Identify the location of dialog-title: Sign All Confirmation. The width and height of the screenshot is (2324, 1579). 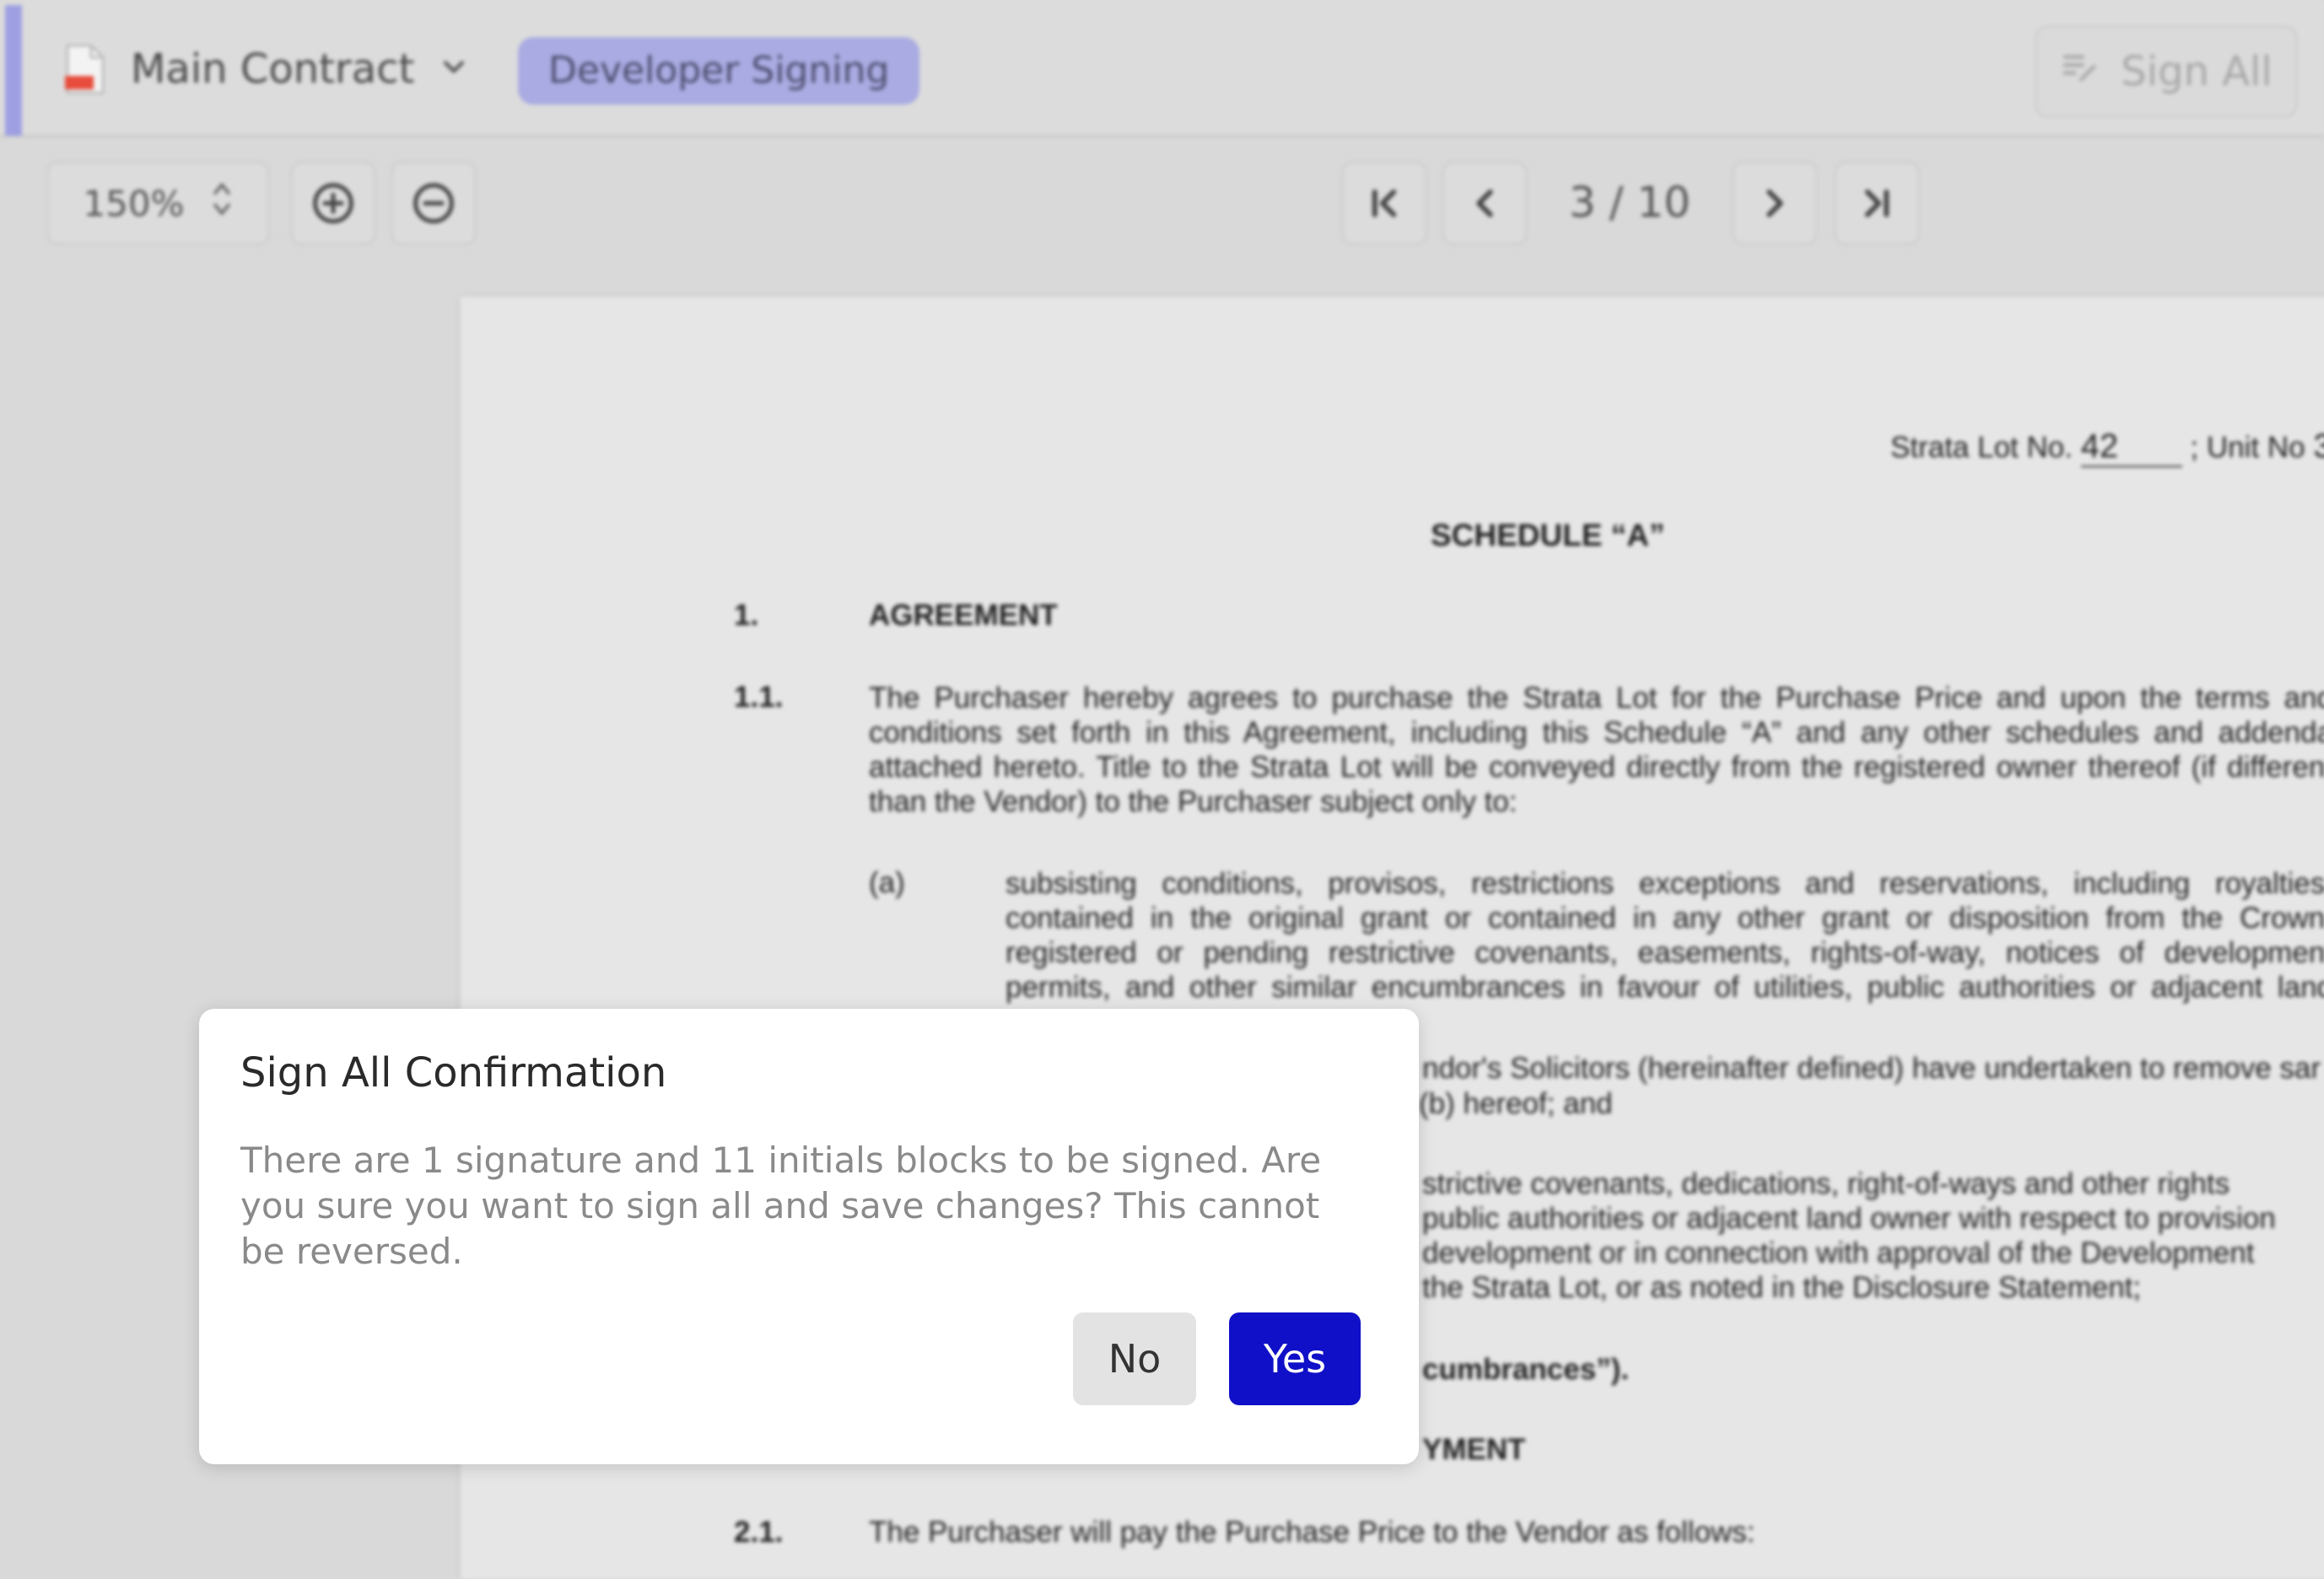
(453, 1073).